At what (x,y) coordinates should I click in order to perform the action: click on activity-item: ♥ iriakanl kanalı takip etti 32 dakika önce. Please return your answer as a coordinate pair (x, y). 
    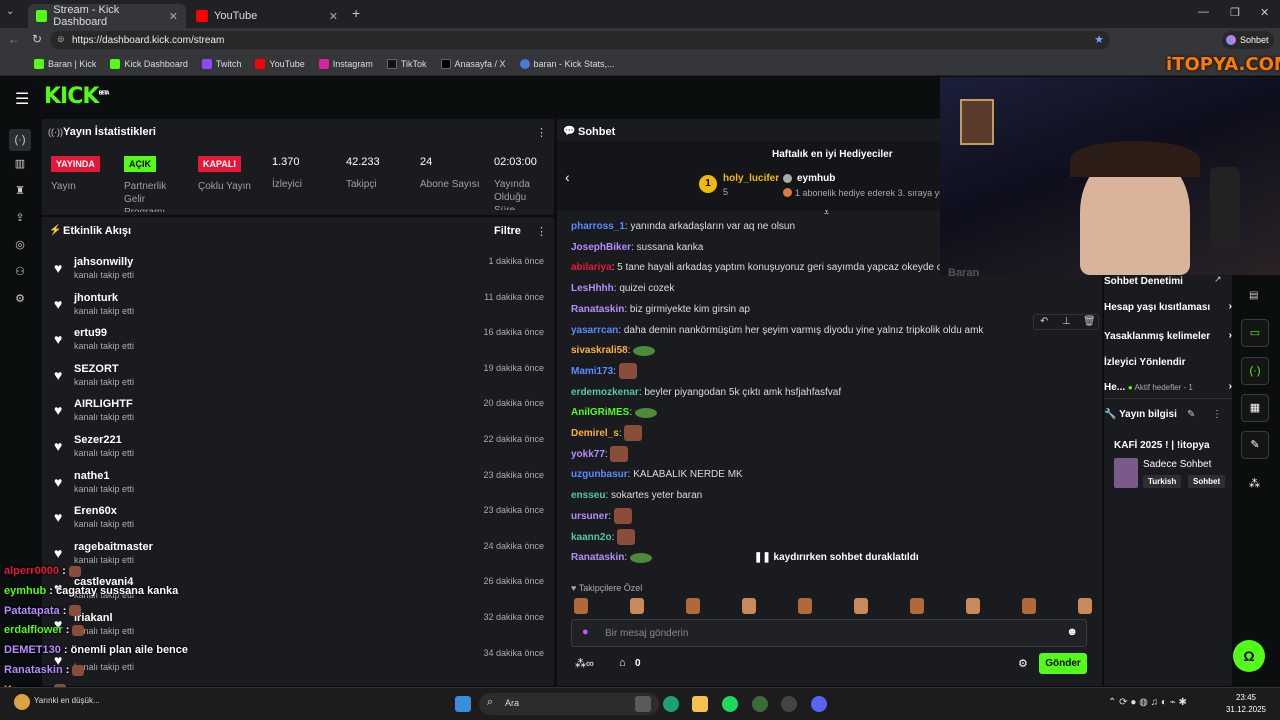
    Looking at the image, I should click on (304, 630).